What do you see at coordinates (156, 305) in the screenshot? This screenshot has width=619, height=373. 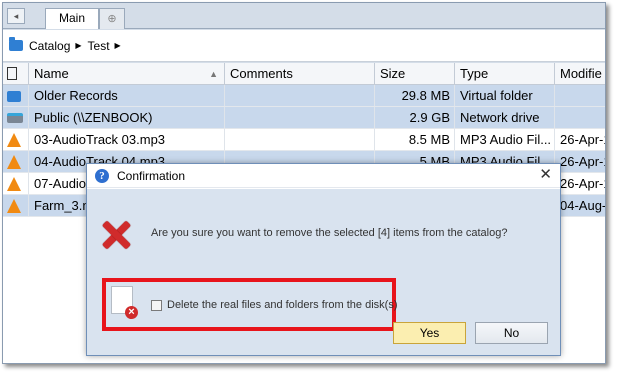 I see `delete-files-checkbox` at bounding box center [156, 305].